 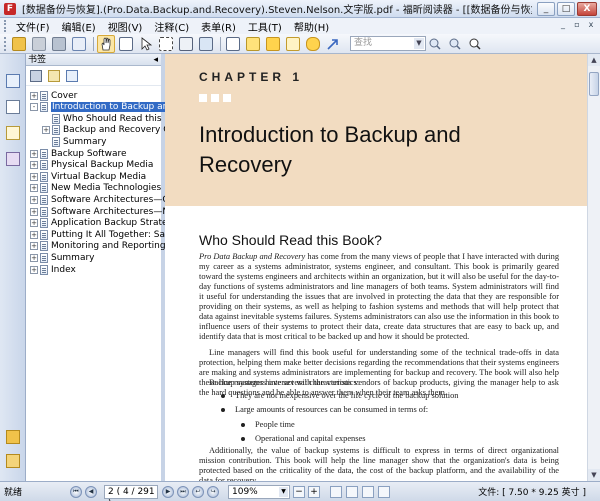 What do you see at coordinates (13, 461) in the screenshot?
I see `paperclip-icon` at bounding box center [13, 461].